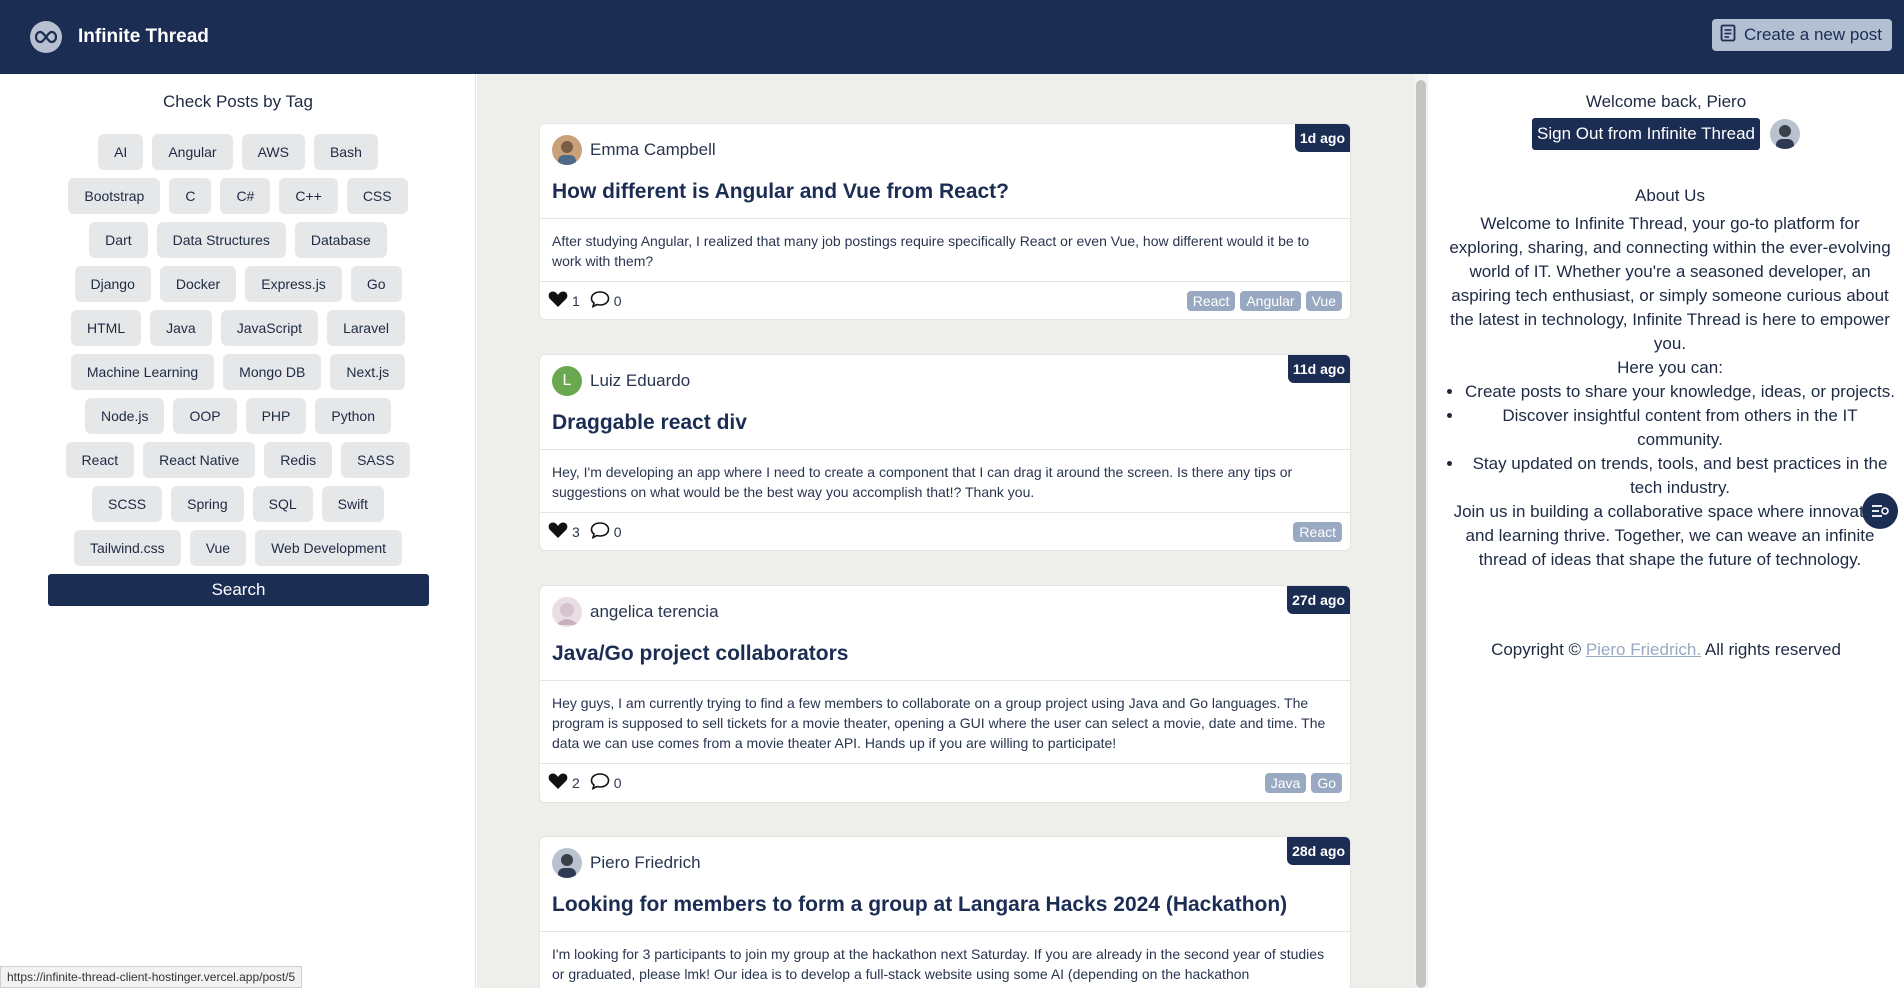 The image size is (1904, 988). Describe the element at coordinates (1285, 783) in the screenshot. I see `post-tag: Java` at that location.